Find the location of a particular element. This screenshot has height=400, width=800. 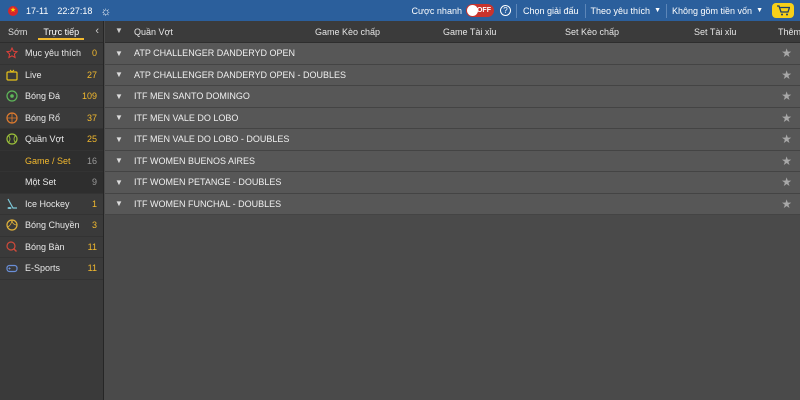

league-name: ITF MEN VALE DO LOBO - DOUBLES is located at coordinates (212, 139).